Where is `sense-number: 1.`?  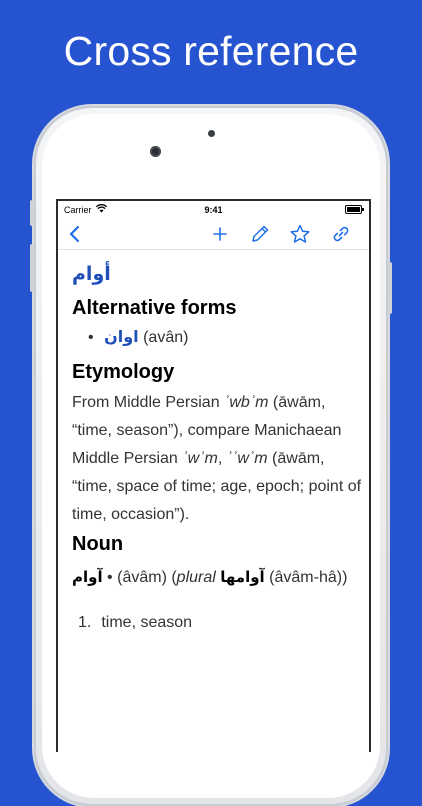
sense-number: 1. is located at coordinates (85, 622).